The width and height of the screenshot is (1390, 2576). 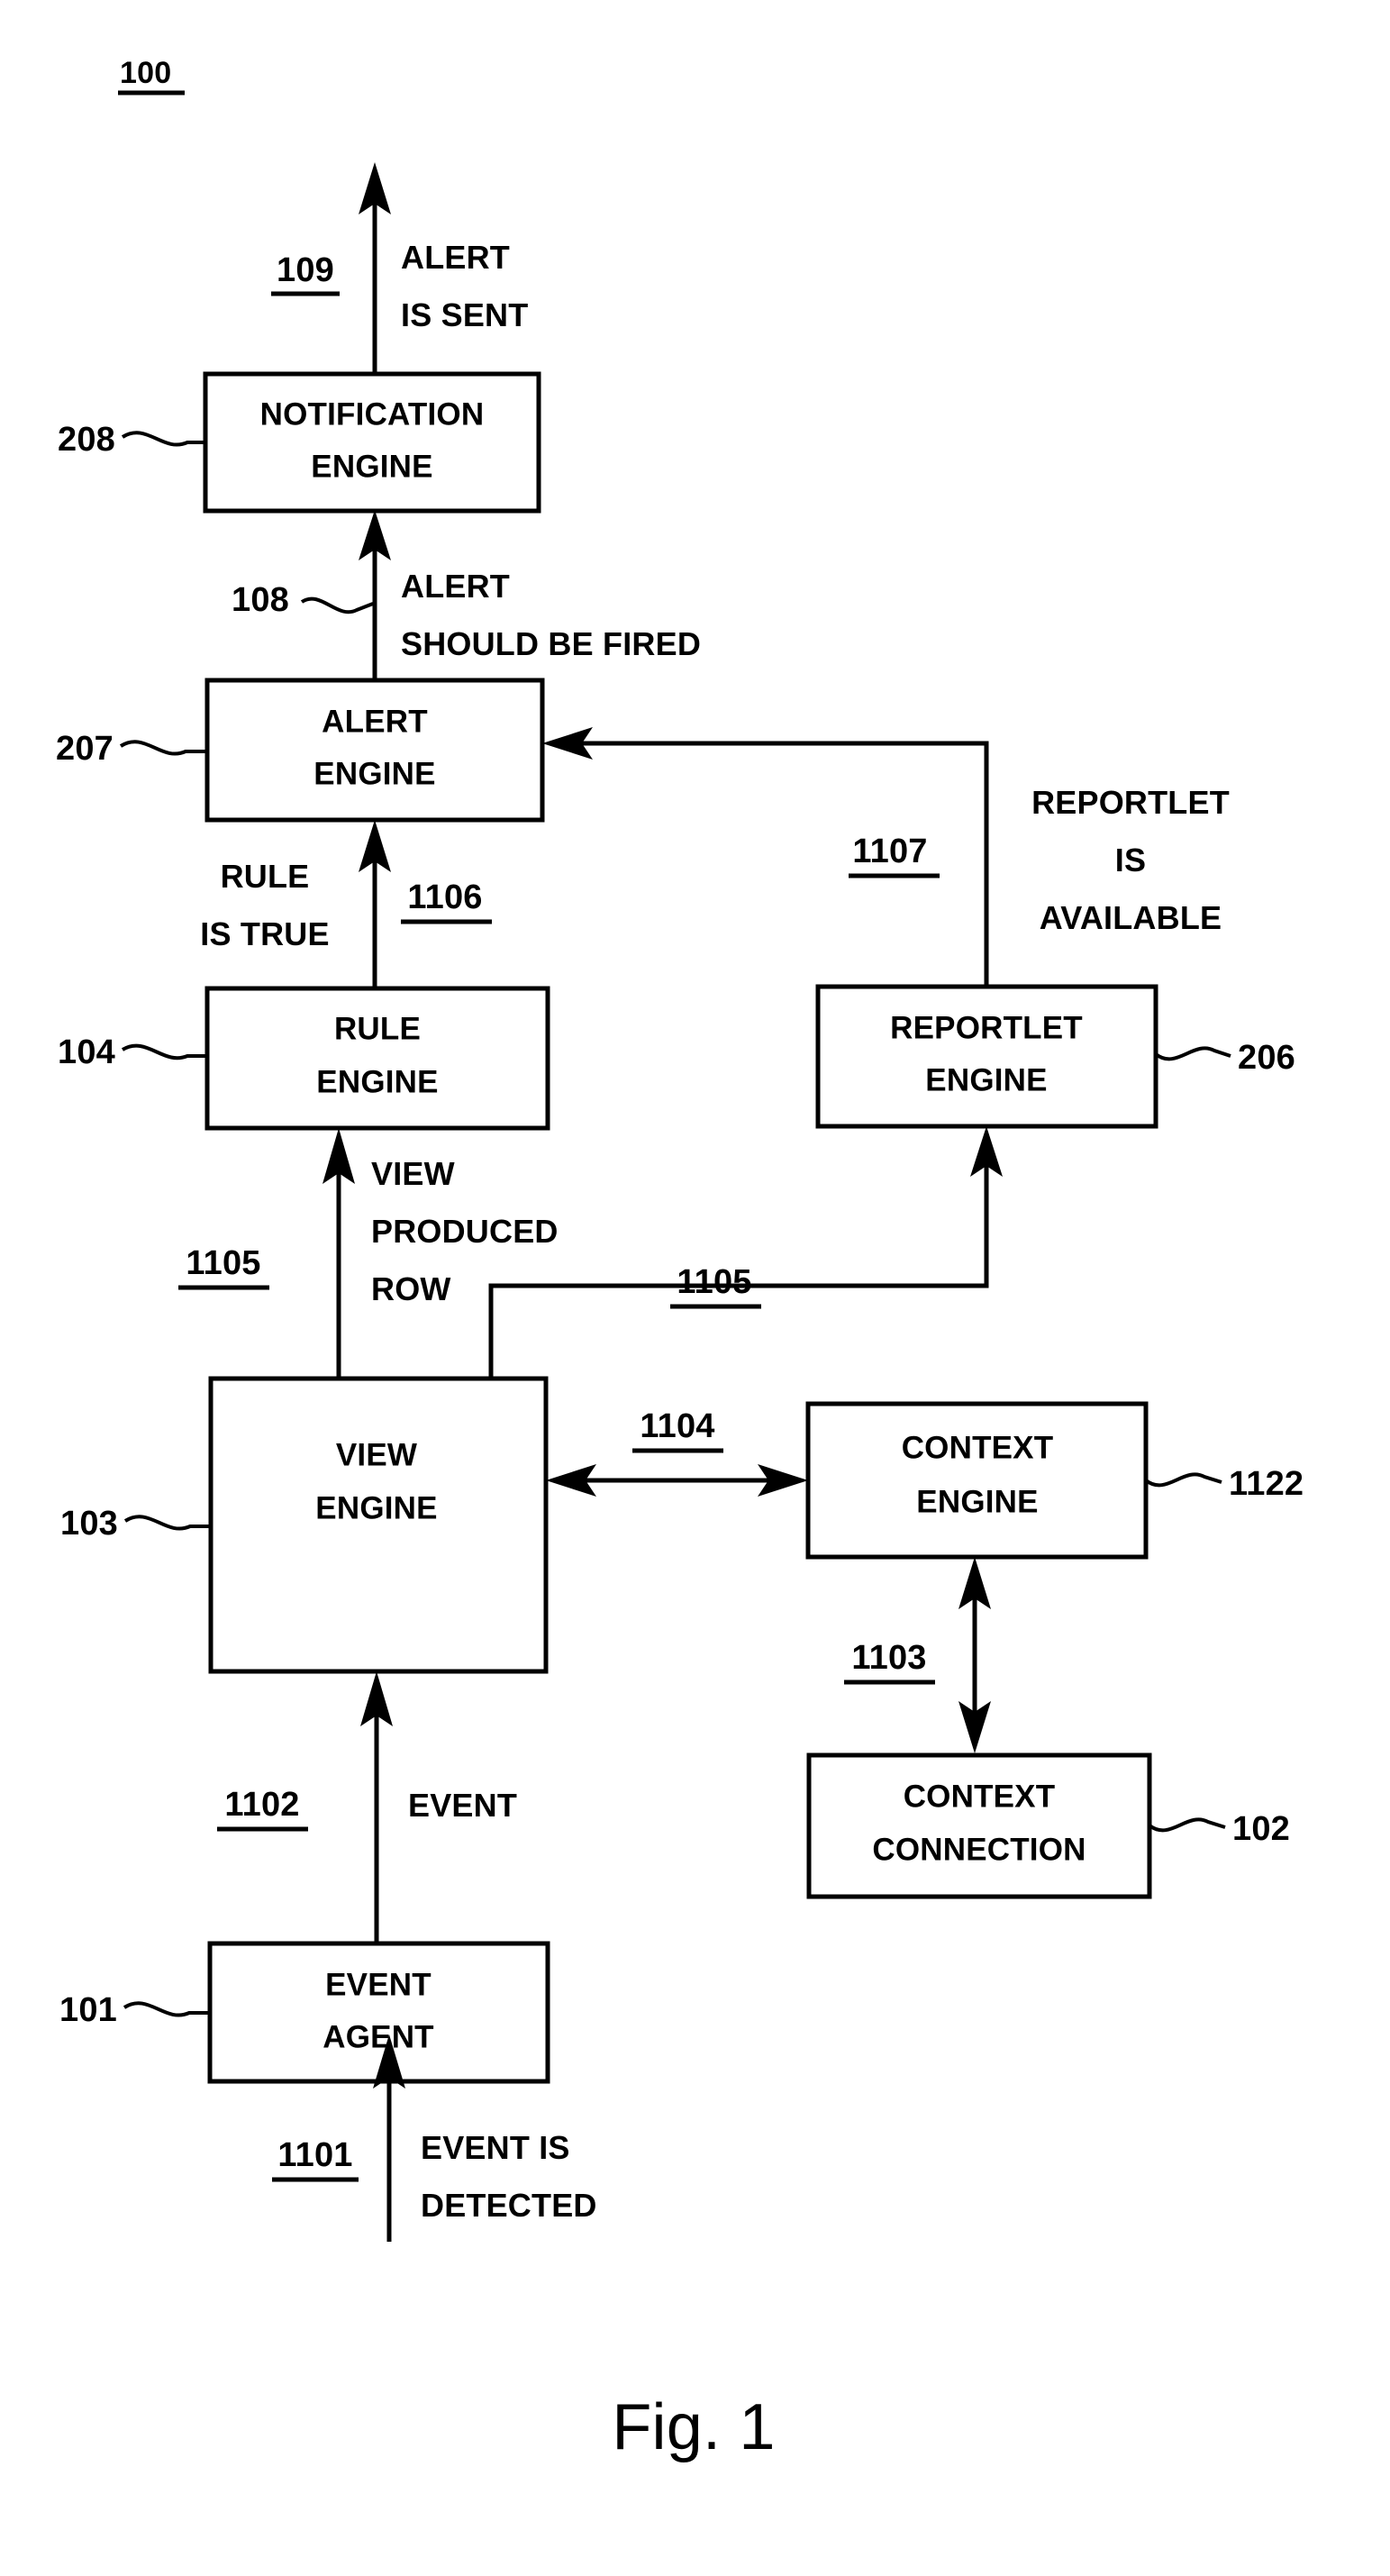 What do you see at coordinates (372, 442) in the screenshot?
I see `box-notification-engine-rect` at bounding box center [372, 442].